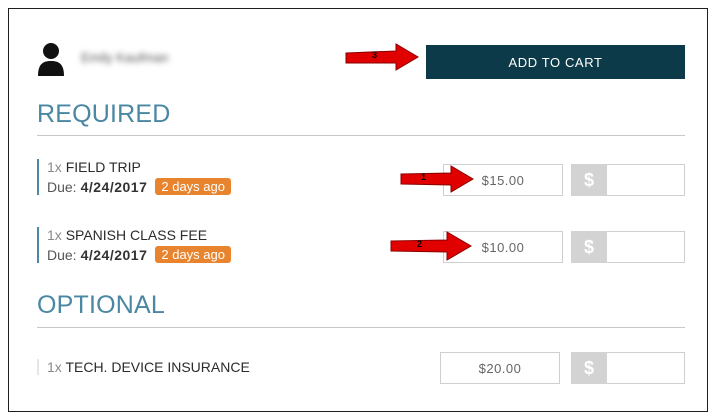 The width and height of the screenshot is (718, 414). What do you see at coordinates (646, 180) in the screenshot?
I see `payment-amount-input-field-trip` at bounding box center [646, 180].